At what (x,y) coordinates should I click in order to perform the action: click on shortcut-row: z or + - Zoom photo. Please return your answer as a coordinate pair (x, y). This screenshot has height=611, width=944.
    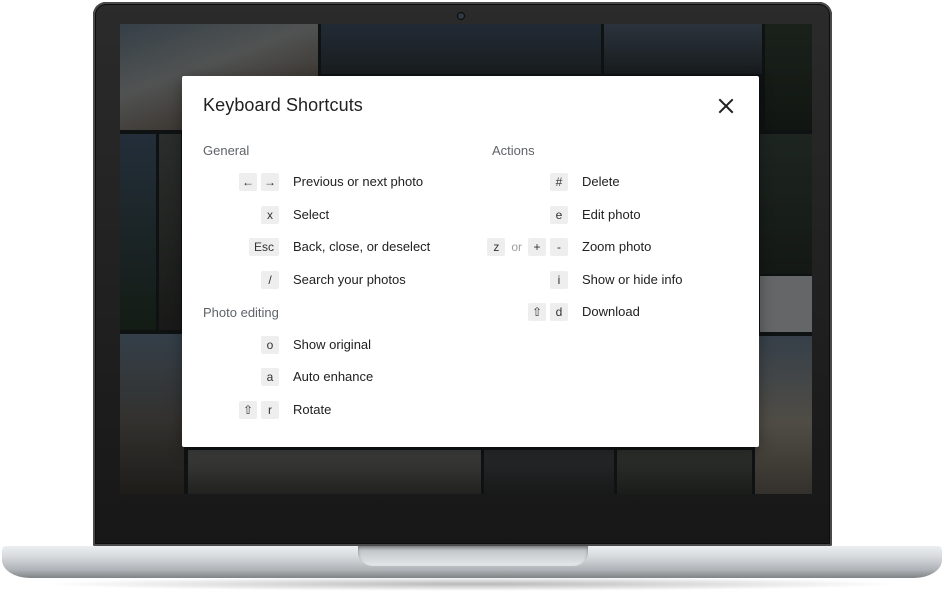
    Looking at the image, I should click on (470, 247).